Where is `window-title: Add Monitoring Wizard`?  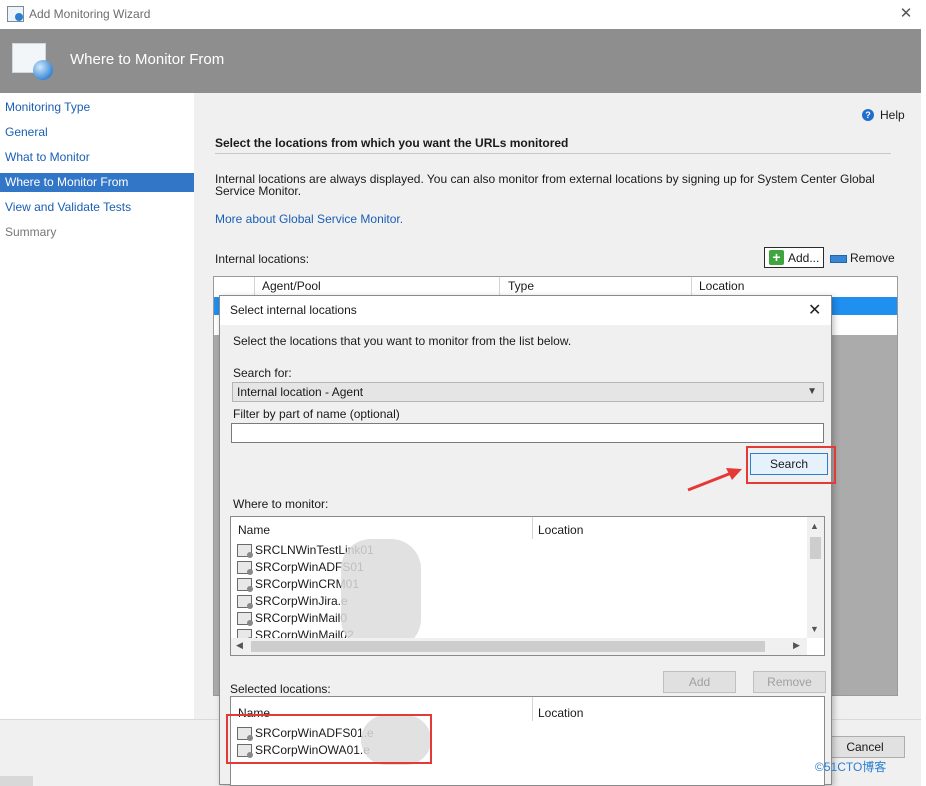 window-title: Add Monitoring Wizard is located at coordinates (90, 14).